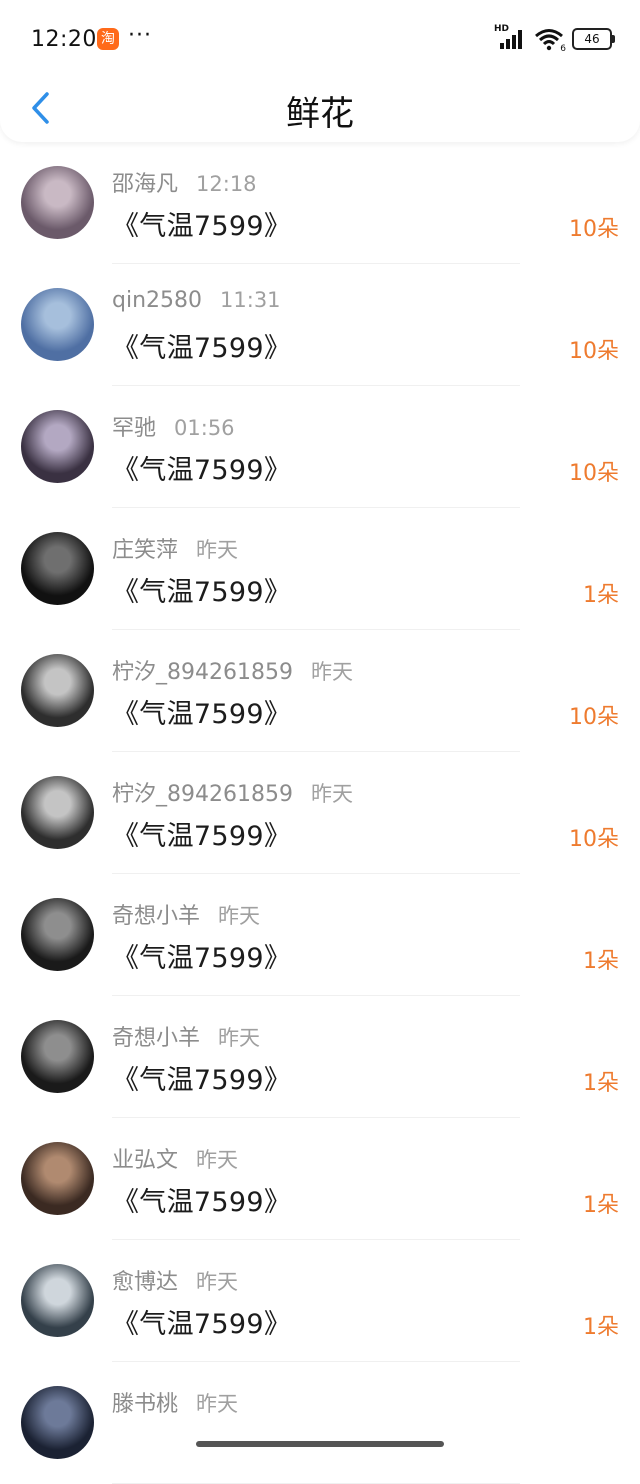 The height and width of the screenshot is (1484, 640). I want to click on top-bar: 12:20 淘 ··· HD 6 46 鲜花, so click(320, 71).